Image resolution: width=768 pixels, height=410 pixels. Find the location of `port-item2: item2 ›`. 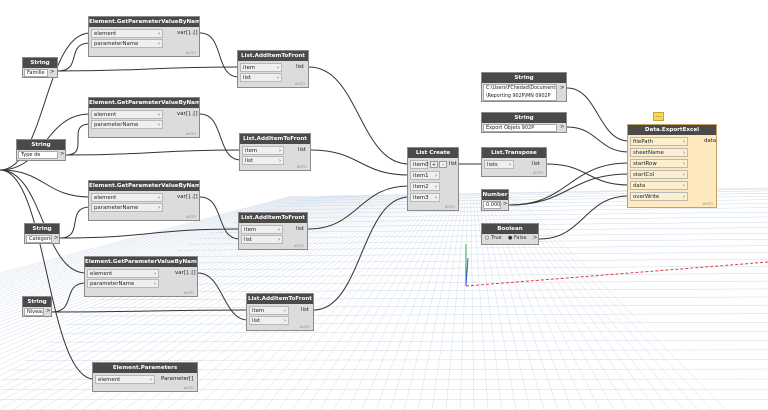

port-item2: item2 › is located at coordinates (425, 186).